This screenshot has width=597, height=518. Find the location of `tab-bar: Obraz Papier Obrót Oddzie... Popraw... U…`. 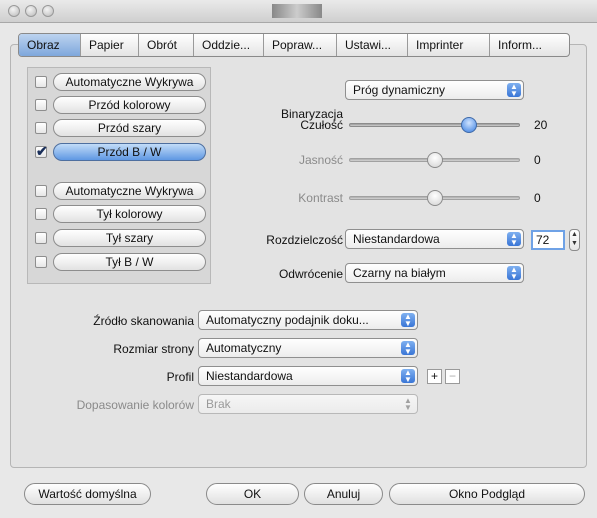

tab-bar: Obraz Papier Obrót Oddzie... Popraw... U… is located at coordinates (294, 45).